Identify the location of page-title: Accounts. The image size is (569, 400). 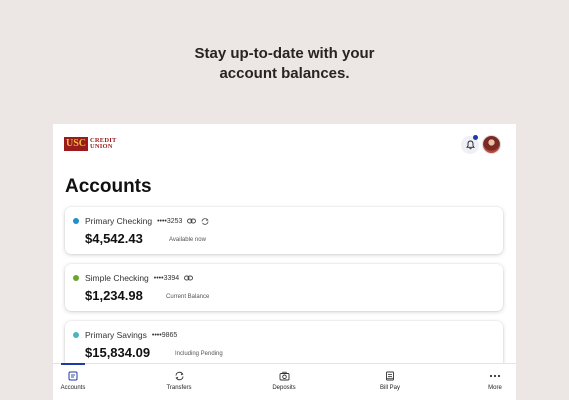
(108, 186).